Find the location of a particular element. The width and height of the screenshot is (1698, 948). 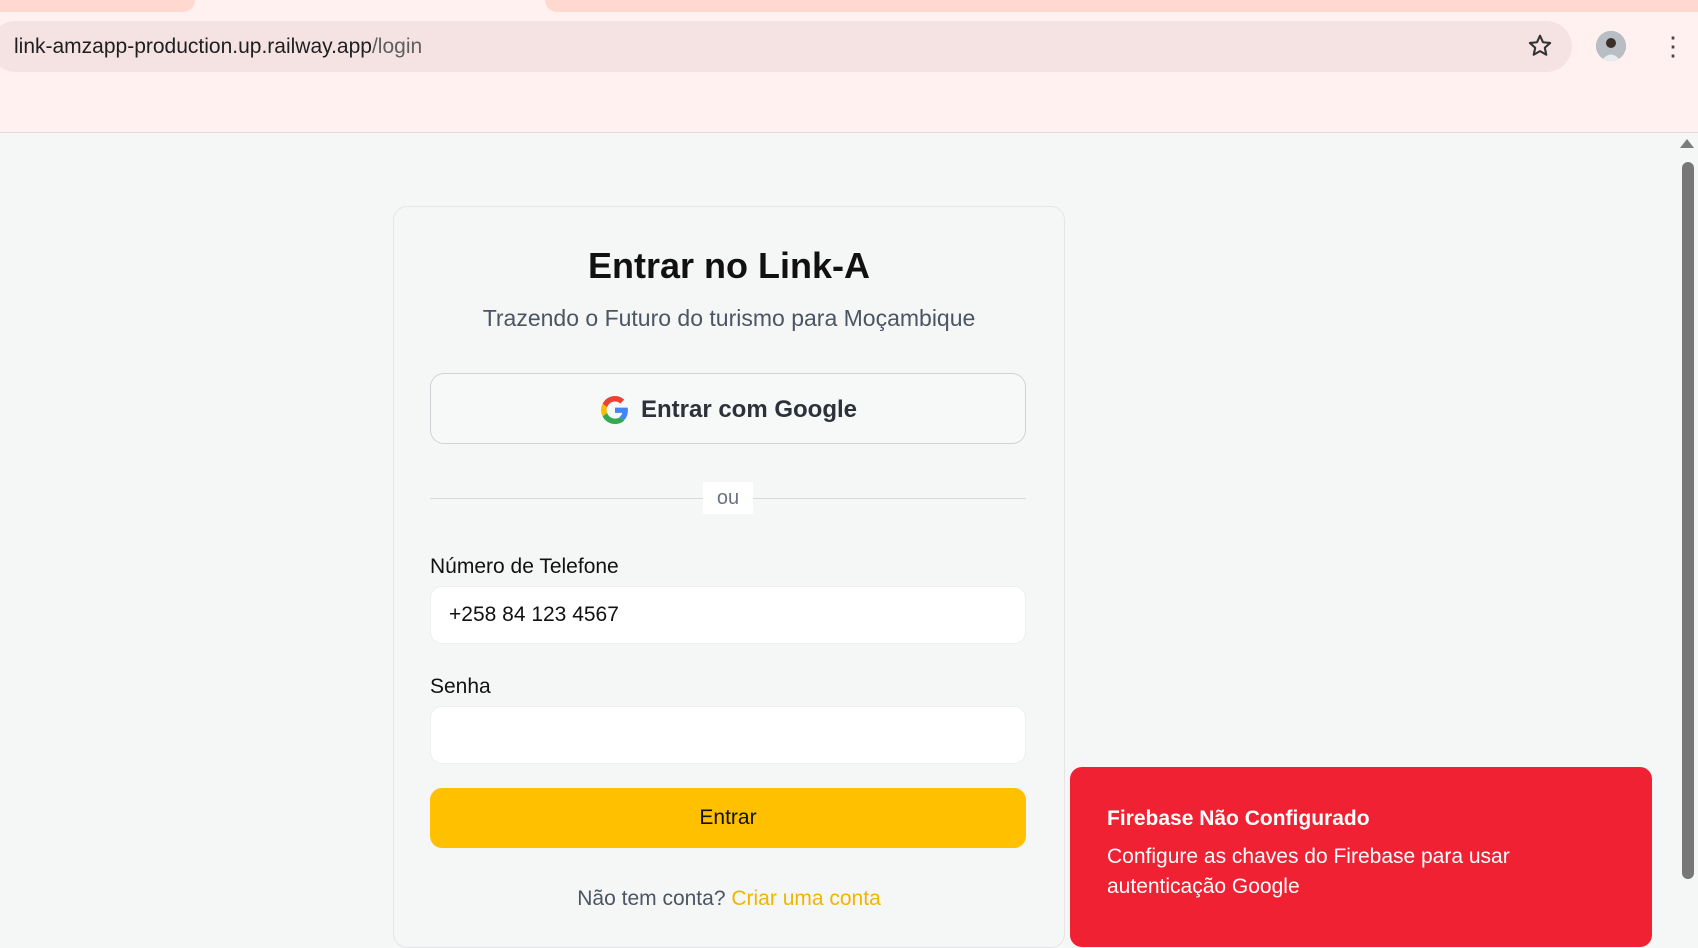

create-account-link: Criar uma conta is located at coordinates (805, 898).